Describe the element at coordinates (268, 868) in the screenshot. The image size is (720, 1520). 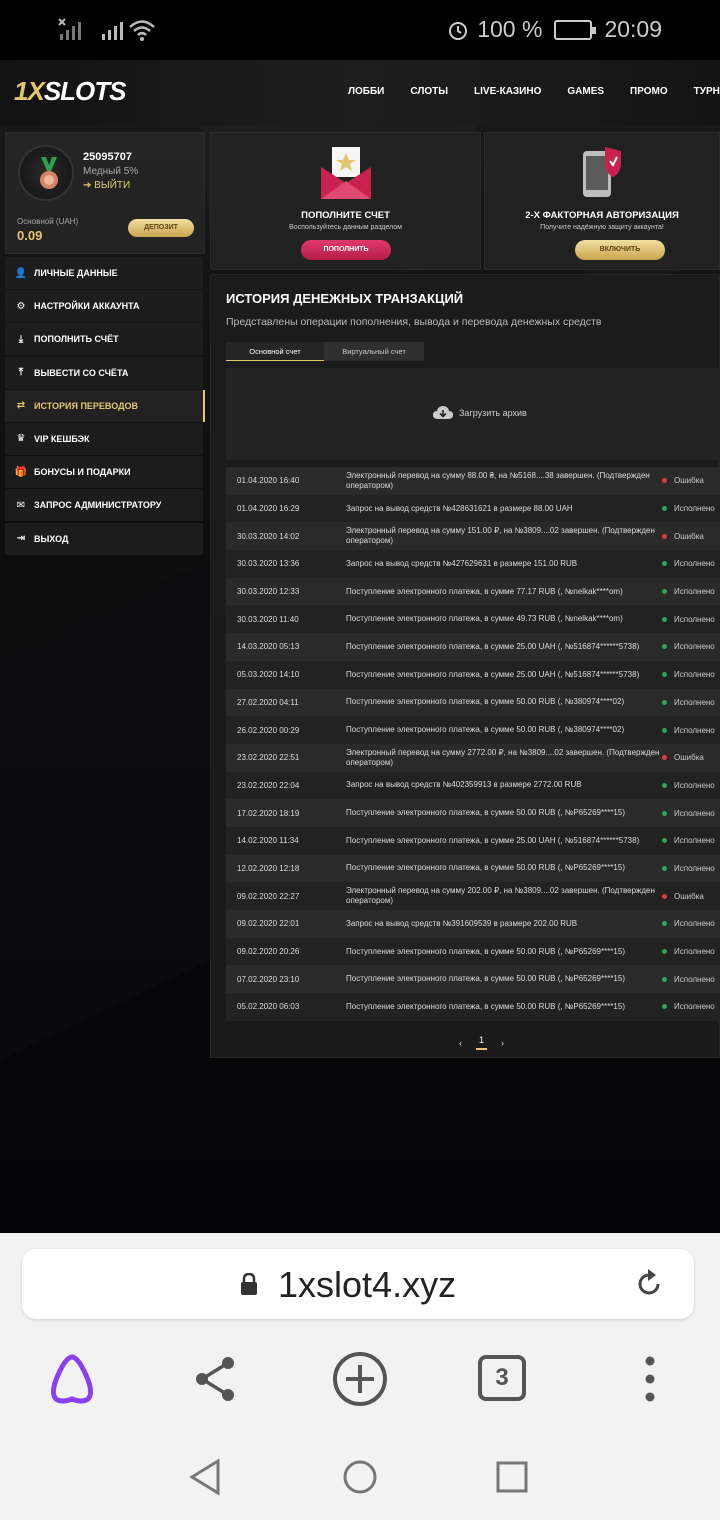
I see `row-date: 12.02.2020 12:18` at that location.